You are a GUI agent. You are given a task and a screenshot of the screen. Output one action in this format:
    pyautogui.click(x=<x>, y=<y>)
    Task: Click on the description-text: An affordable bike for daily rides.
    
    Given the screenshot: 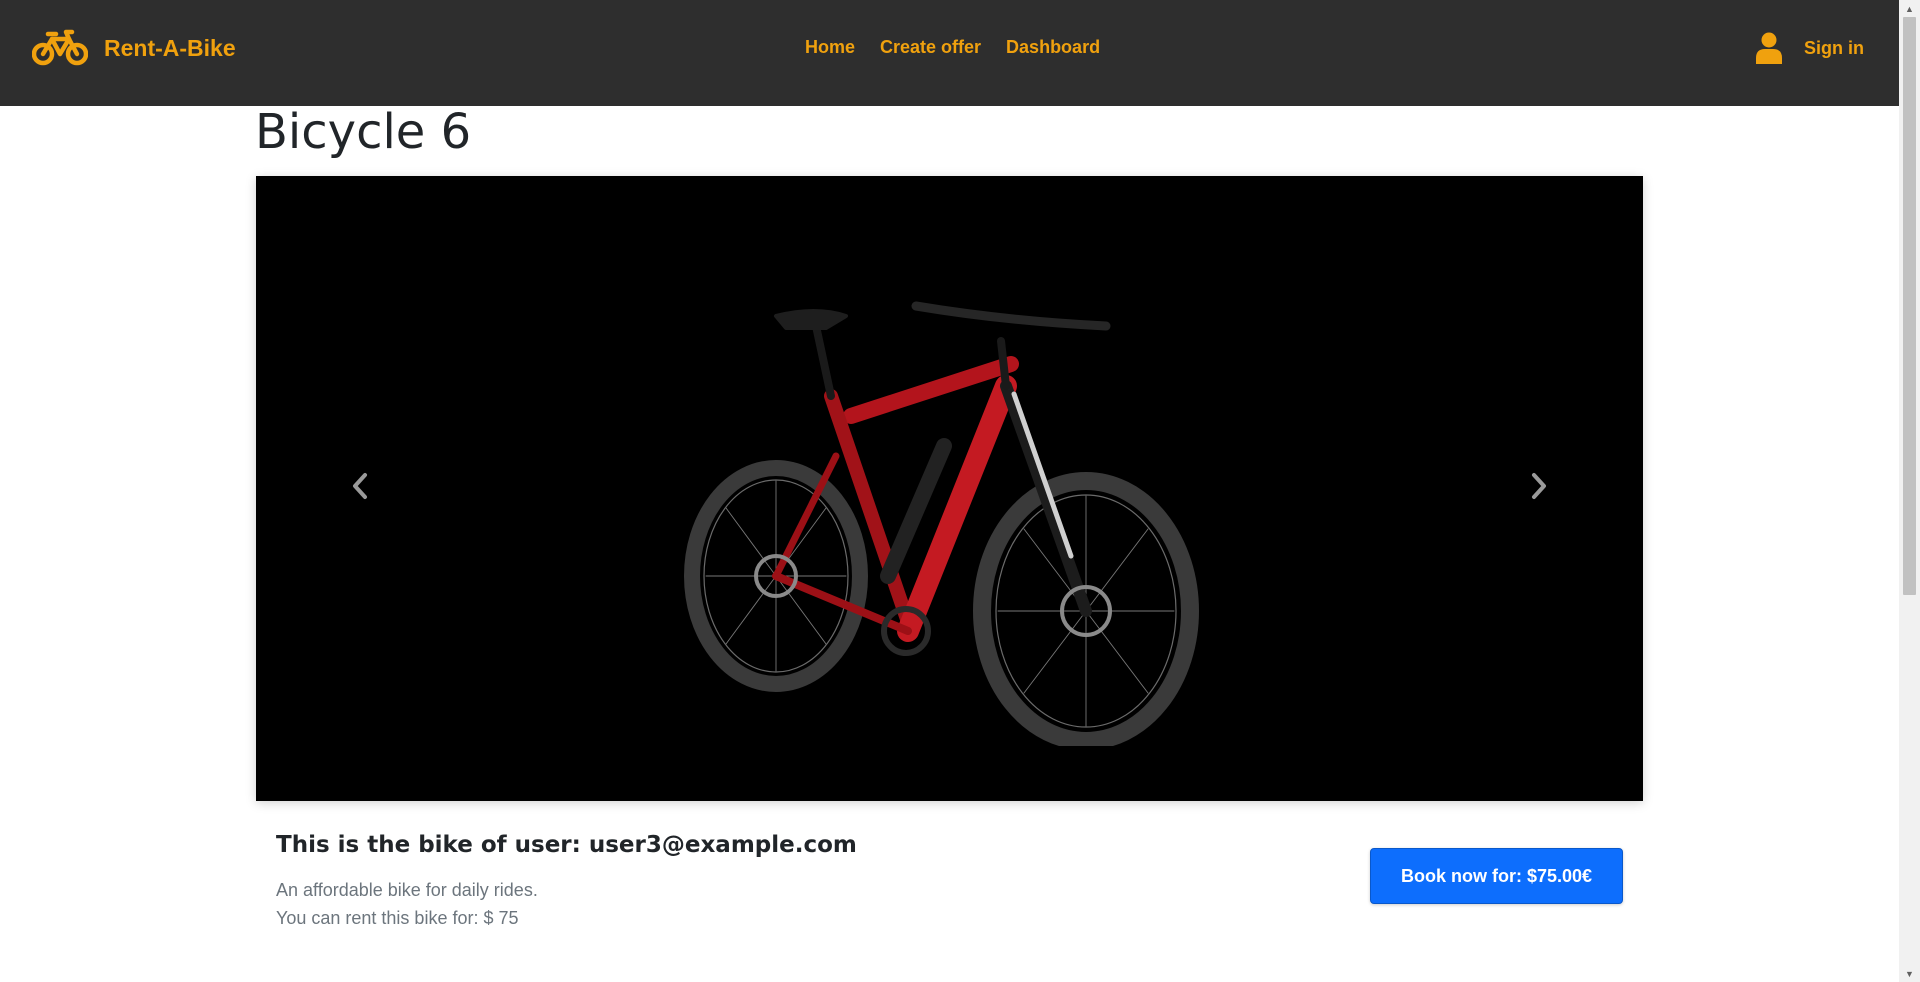 What is the action you would take?
    pyautogui.click(x=407, y=890)
    